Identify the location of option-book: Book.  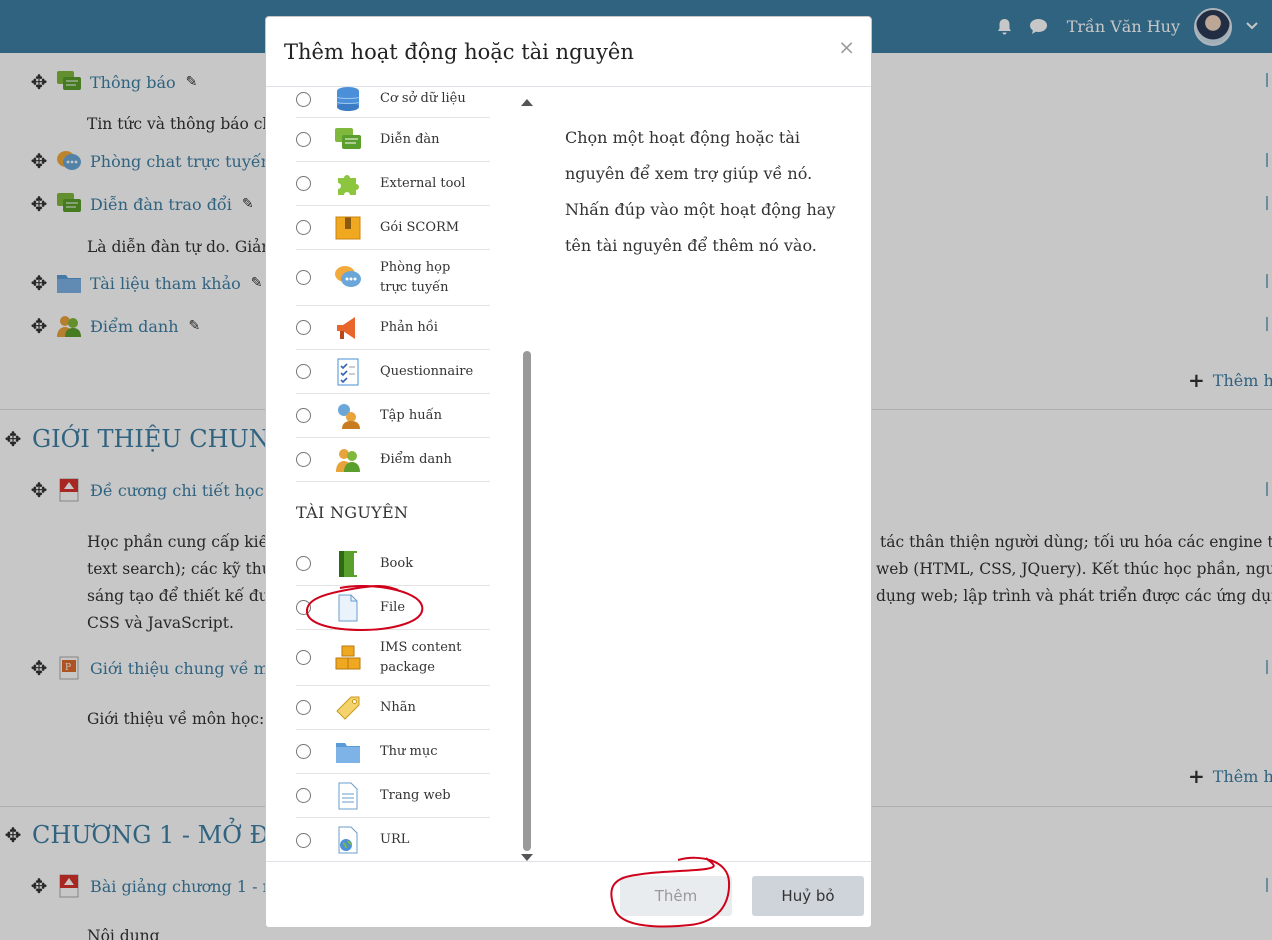
(393, 564).